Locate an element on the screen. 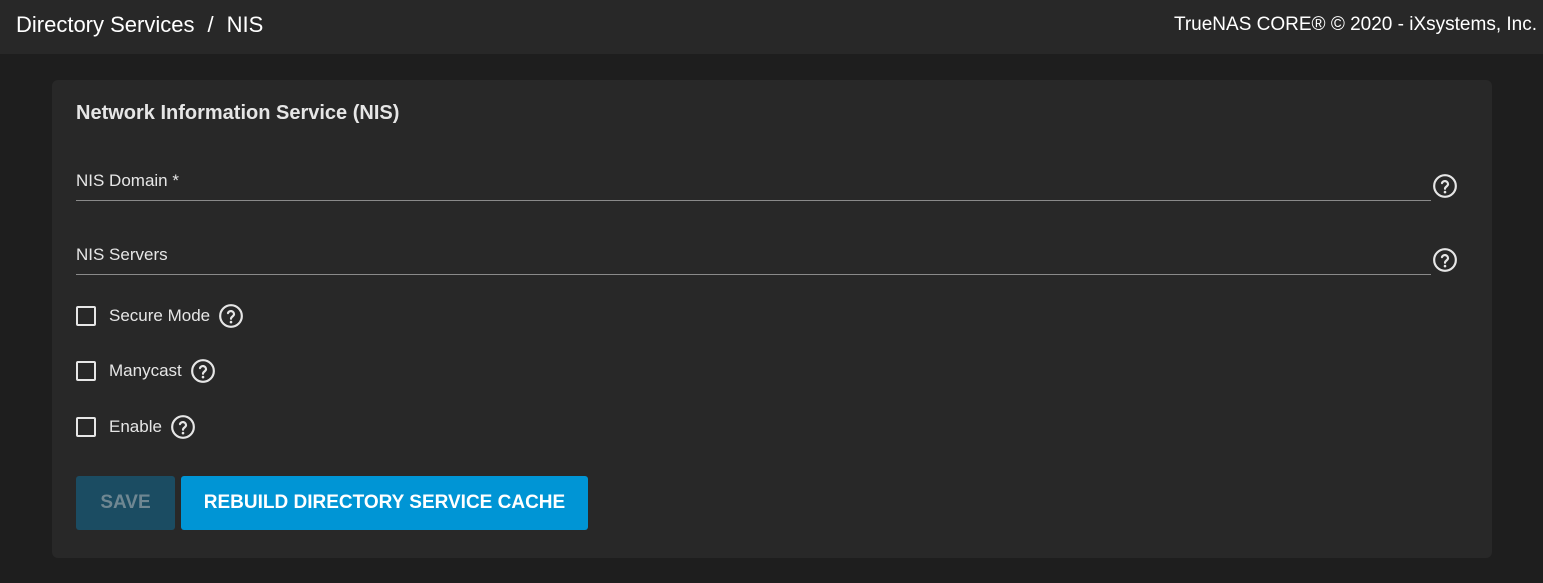 The image size is (1543, 583). secure-mode-checkbox is located at coordinates (86, 316).